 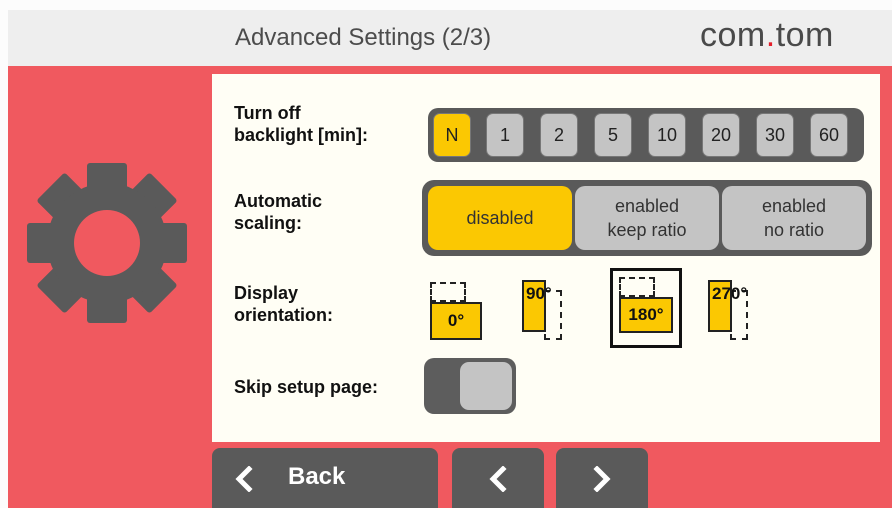 What do you see at coordinates (283, 304) in the screenshot?
I see `orientation-label: Display orientation:` at bounding box center [283, 304].